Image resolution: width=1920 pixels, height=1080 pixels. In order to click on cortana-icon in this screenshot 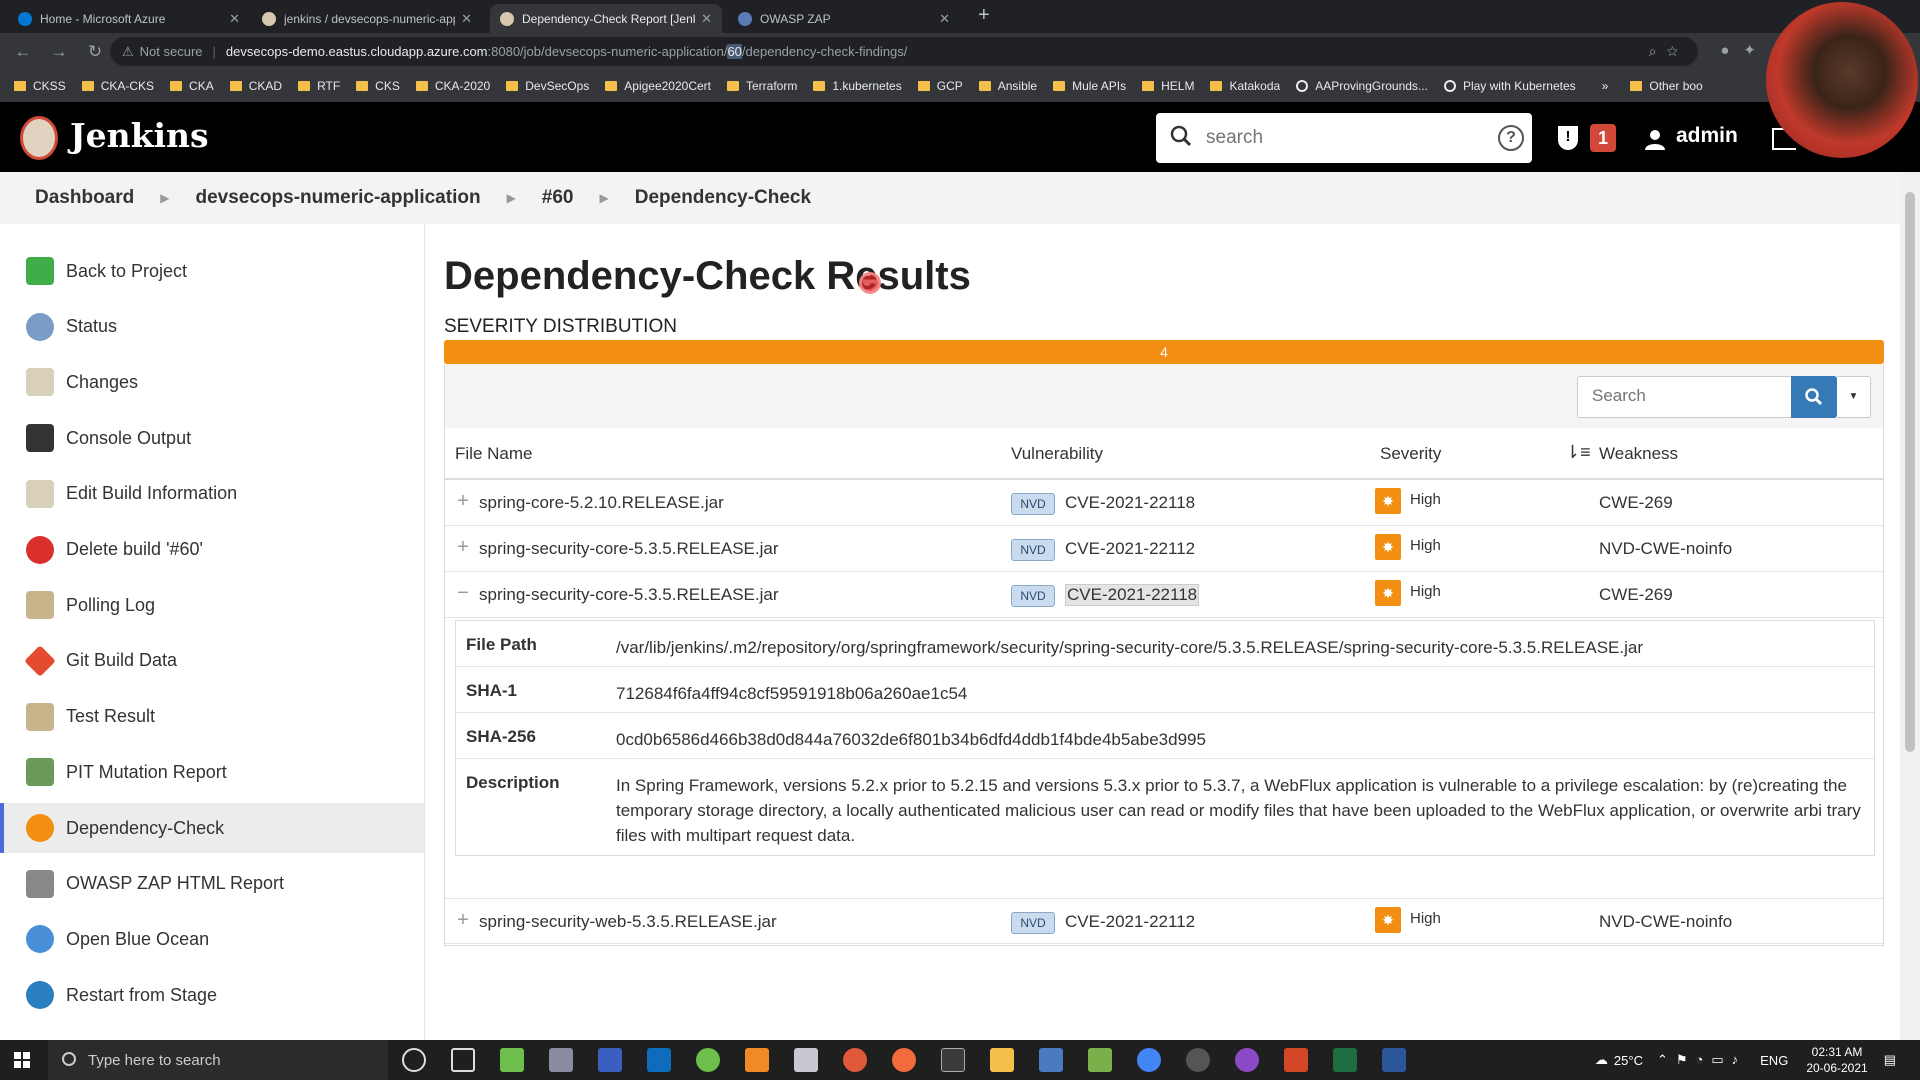, I will do `click(414, 1060)`.